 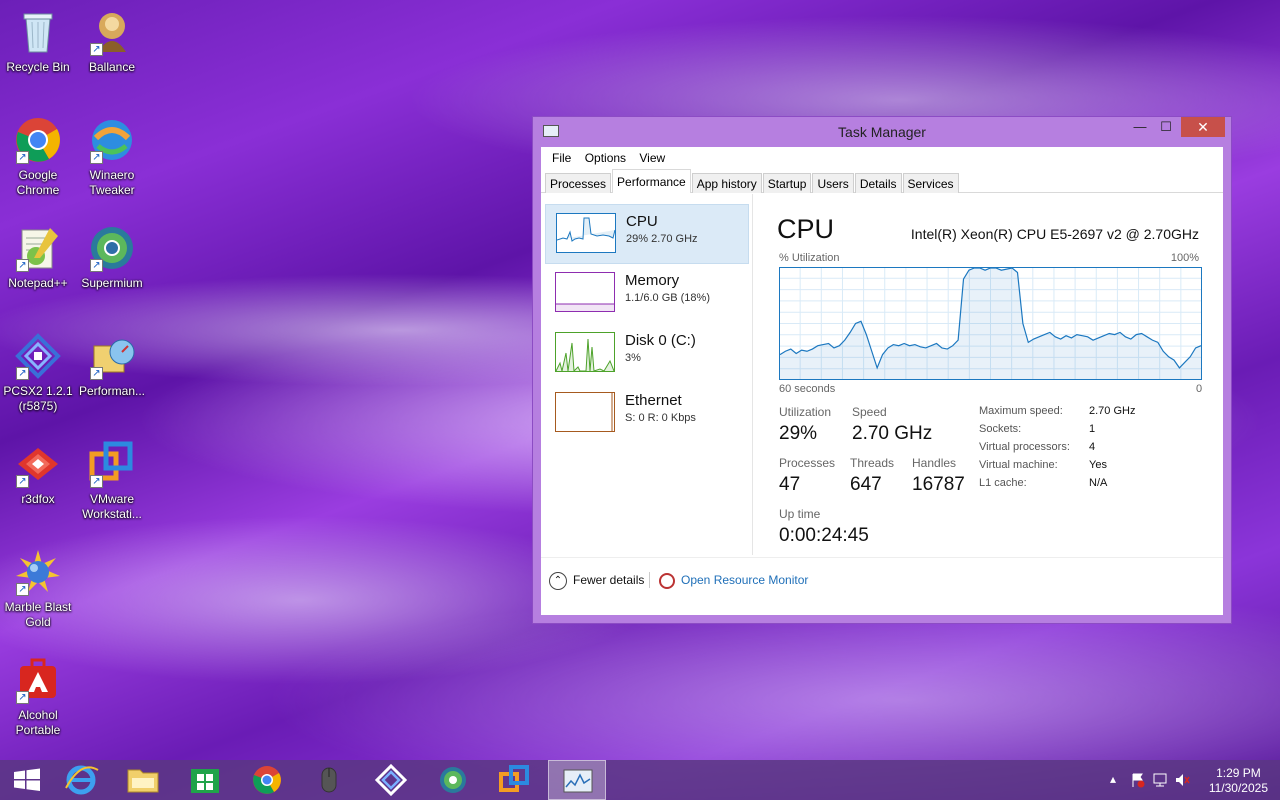 I want to click on taskbar-file-explorer, so click(x=143, y=780).